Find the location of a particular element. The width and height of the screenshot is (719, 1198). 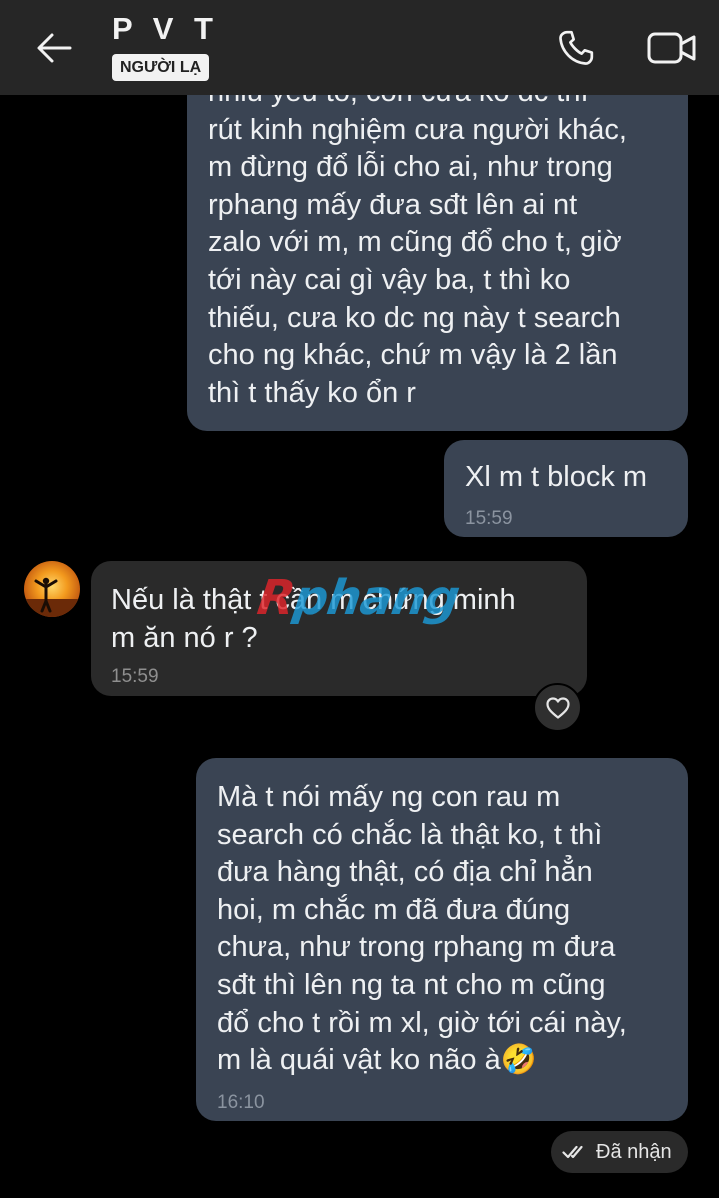

watermark-part2: phang is located at coordinates (376, 598).